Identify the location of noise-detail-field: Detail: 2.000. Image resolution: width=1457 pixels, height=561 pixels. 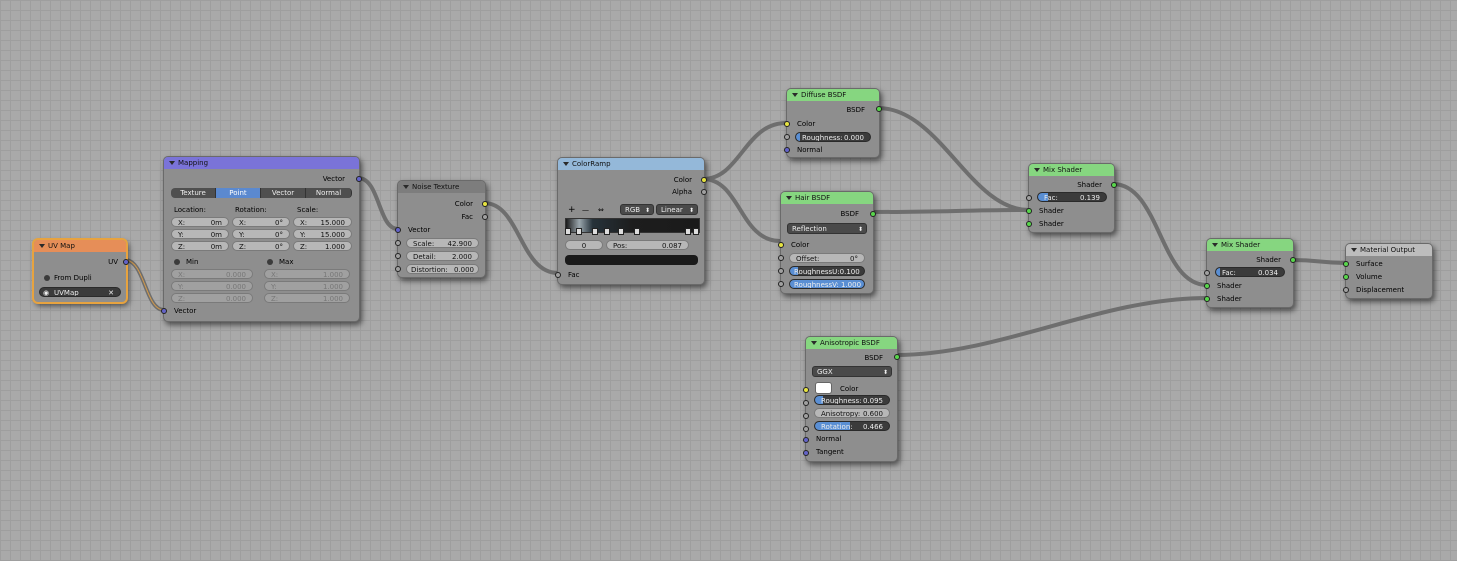
(442, 256).